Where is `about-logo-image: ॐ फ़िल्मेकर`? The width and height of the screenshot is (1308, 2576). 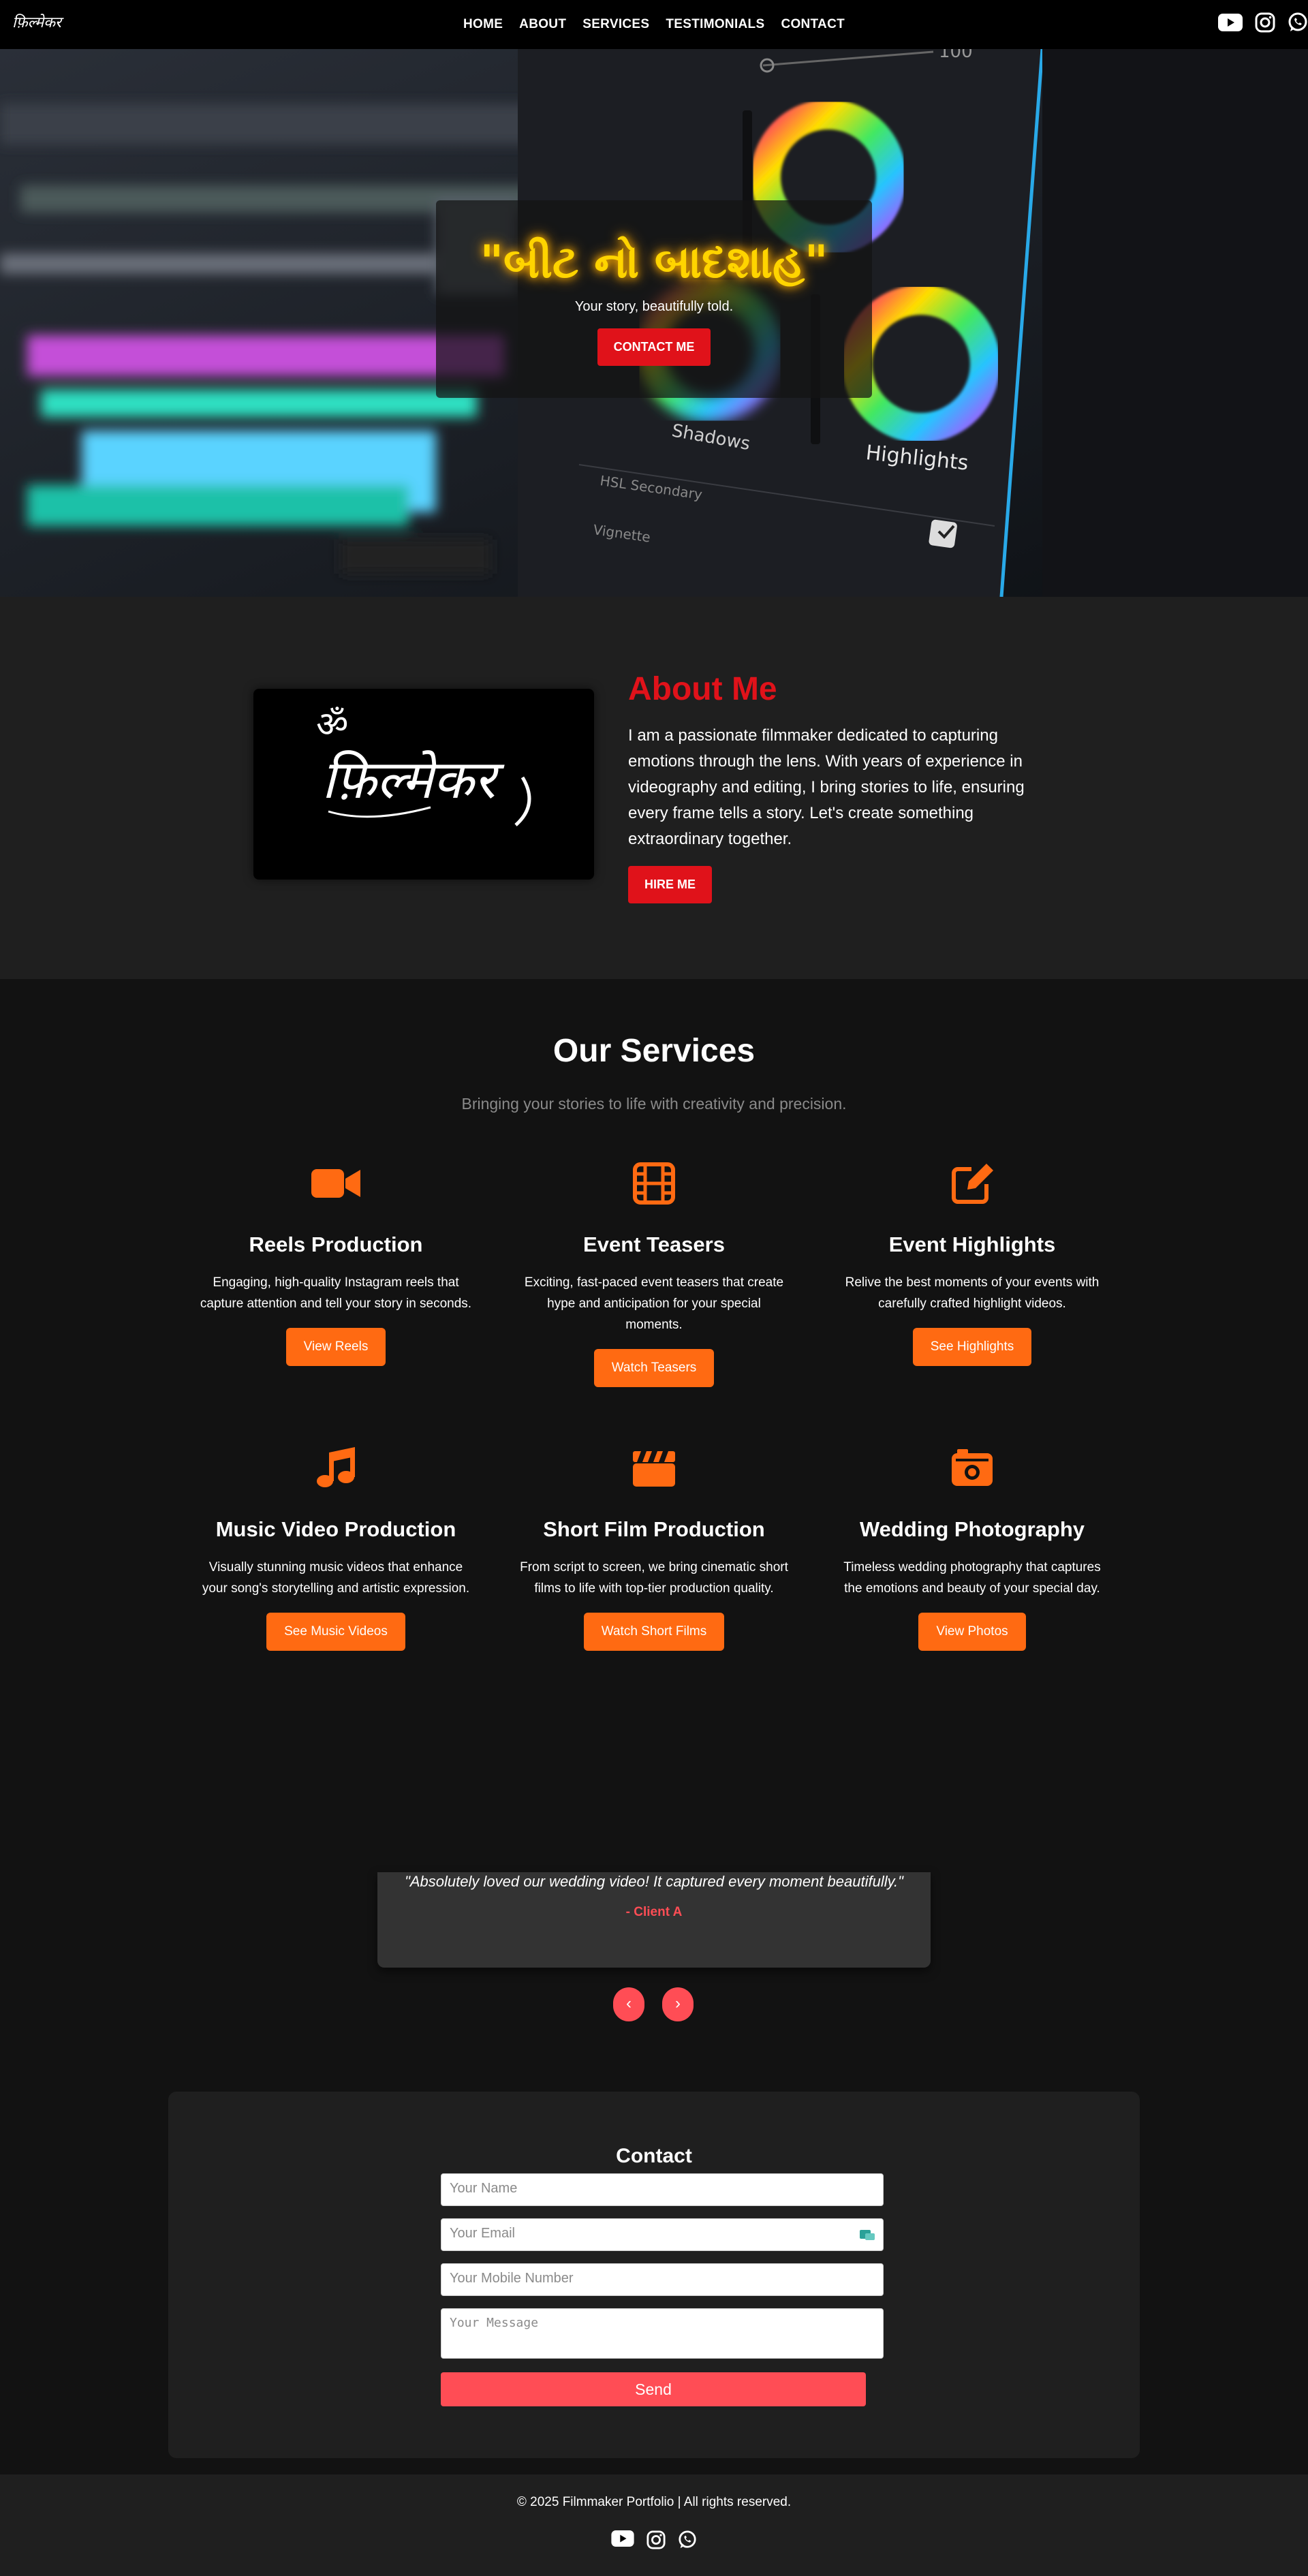 about-logo-image: ॐ फ़िल्मेकर is located at coordinates (424, 784).